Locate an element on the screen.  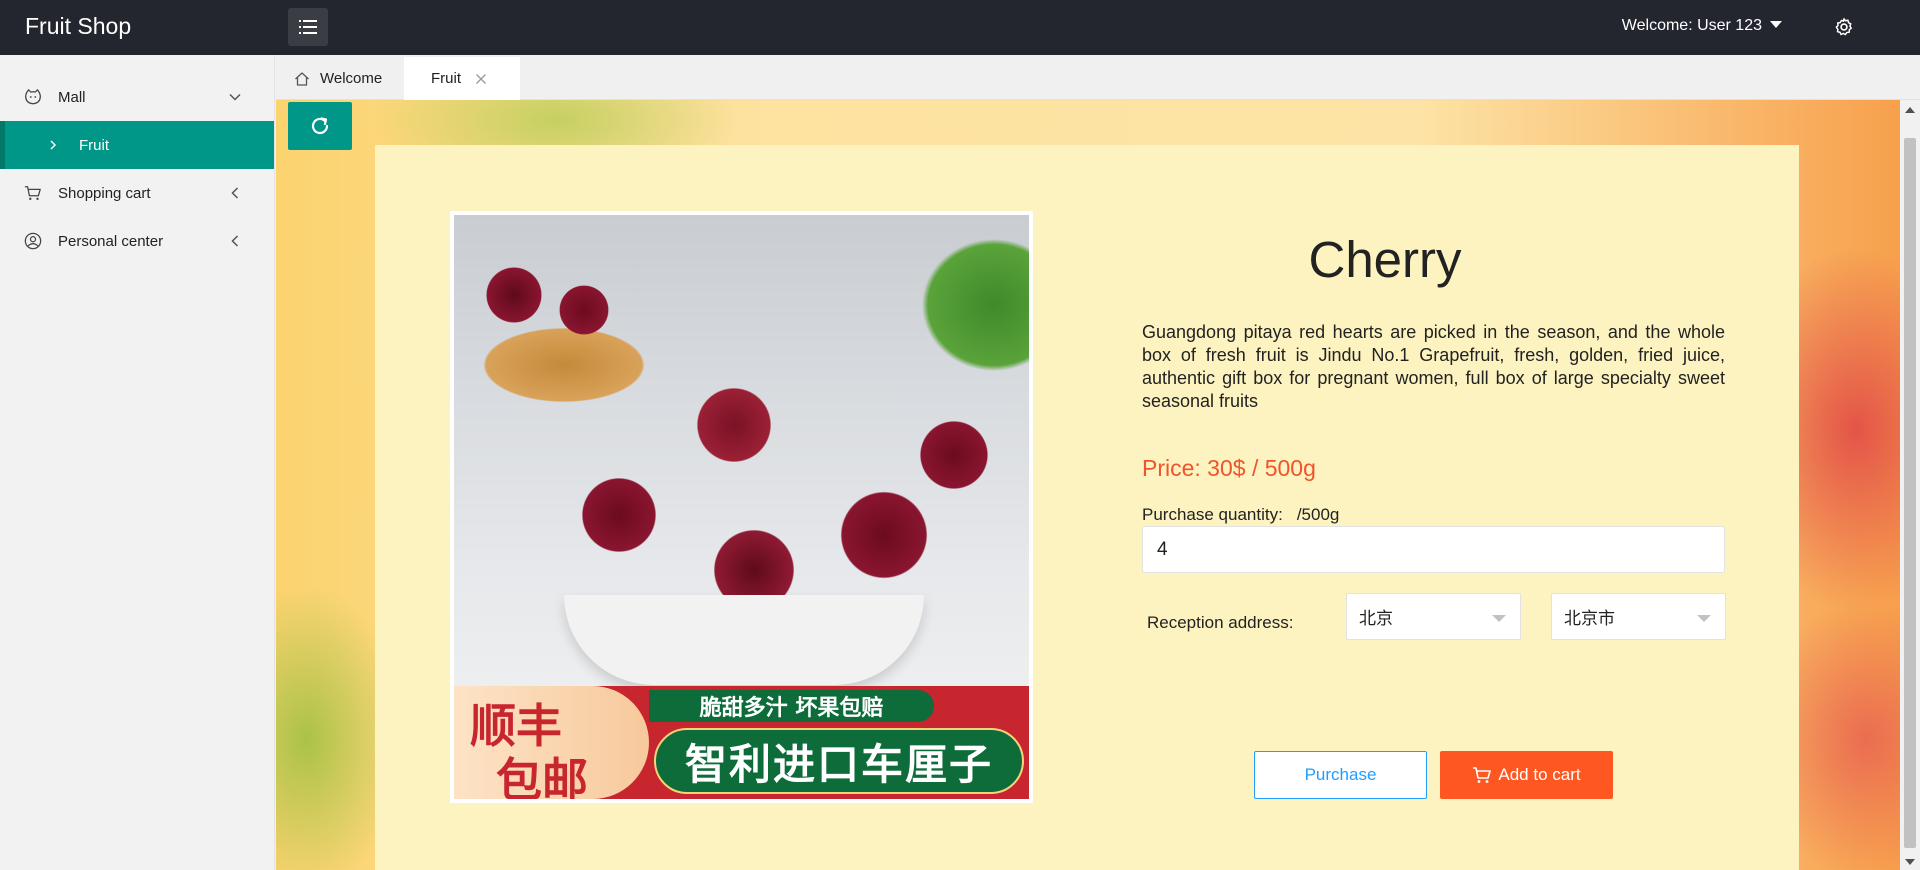
tab-fruit: Fruit is located at coordinates (462, 78).